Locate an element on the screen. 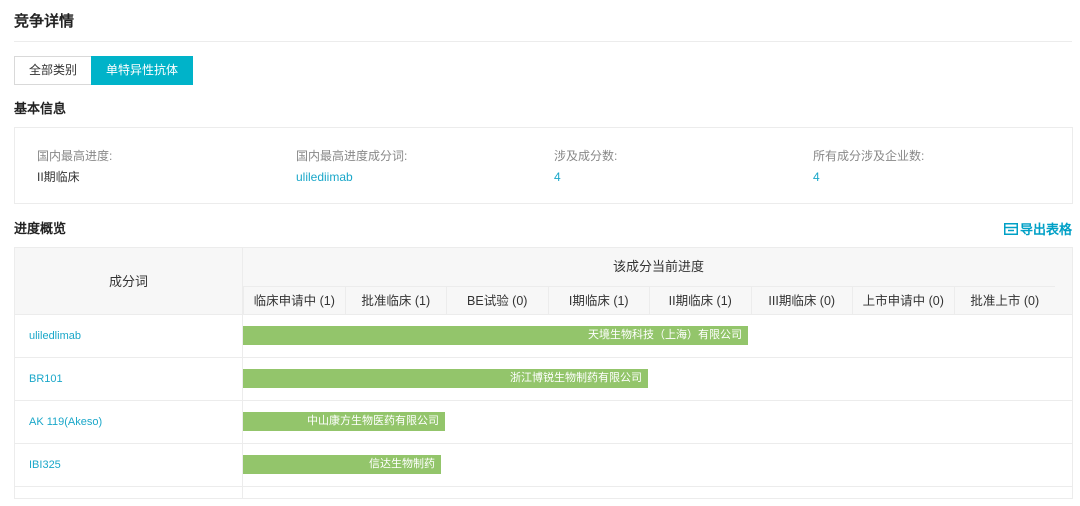  category-tabs: 全部类别 单特异性抗体 is located at coordinates (104, 70).